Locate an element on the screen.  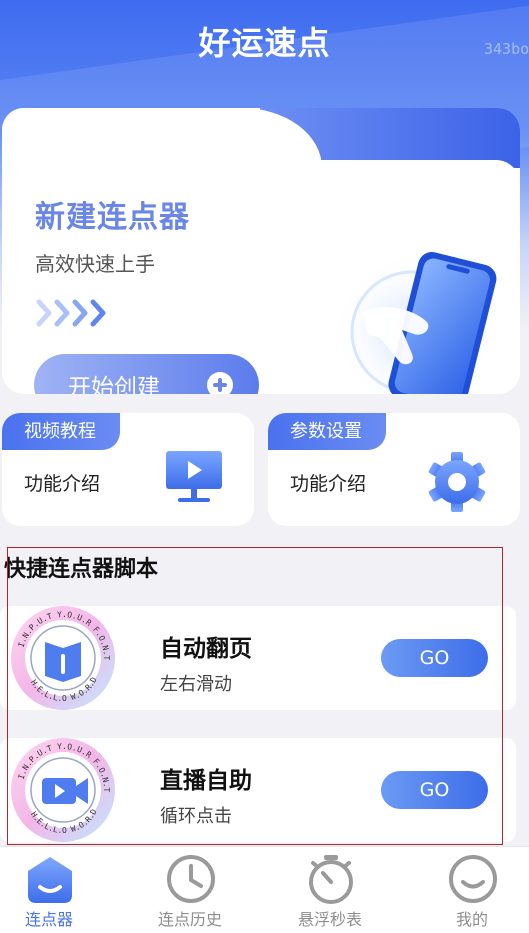
plus-circle-icon is located at coordinates (220, 383).